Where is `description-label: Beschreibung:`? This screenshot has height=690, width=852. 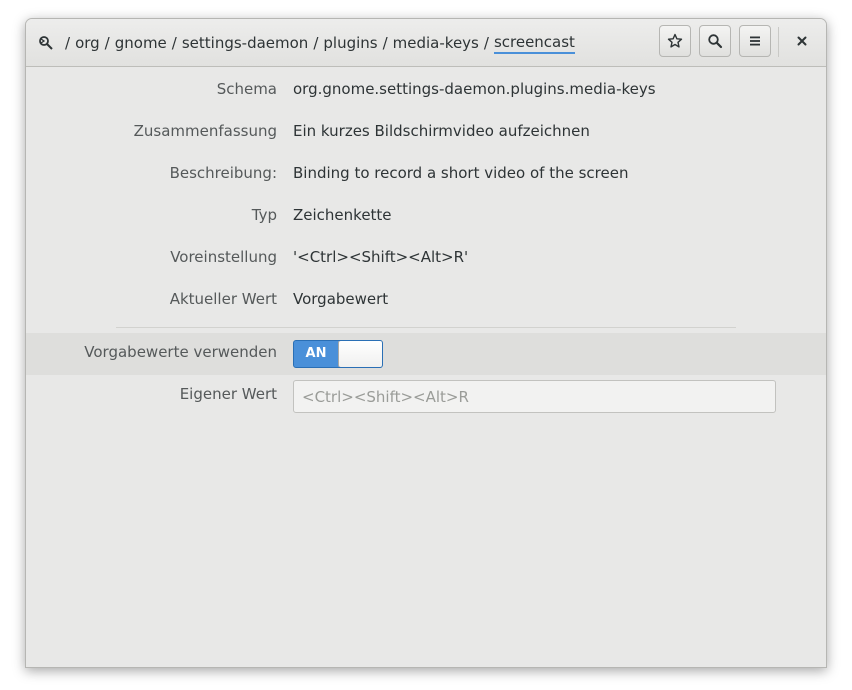 description-label: Beschreibung: is located at coordinates (223, 173).